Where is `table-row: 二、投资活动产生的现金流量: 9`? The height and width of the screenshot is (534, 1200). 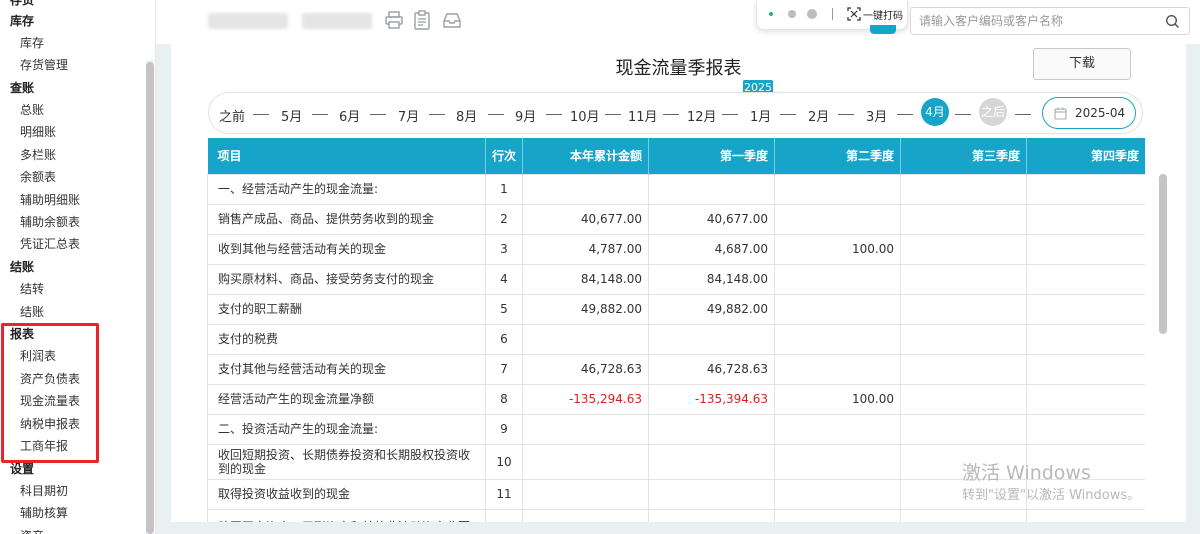
table-row: 二、投资活动产生的现金流量: 9 is located at coordinates (676, 429).